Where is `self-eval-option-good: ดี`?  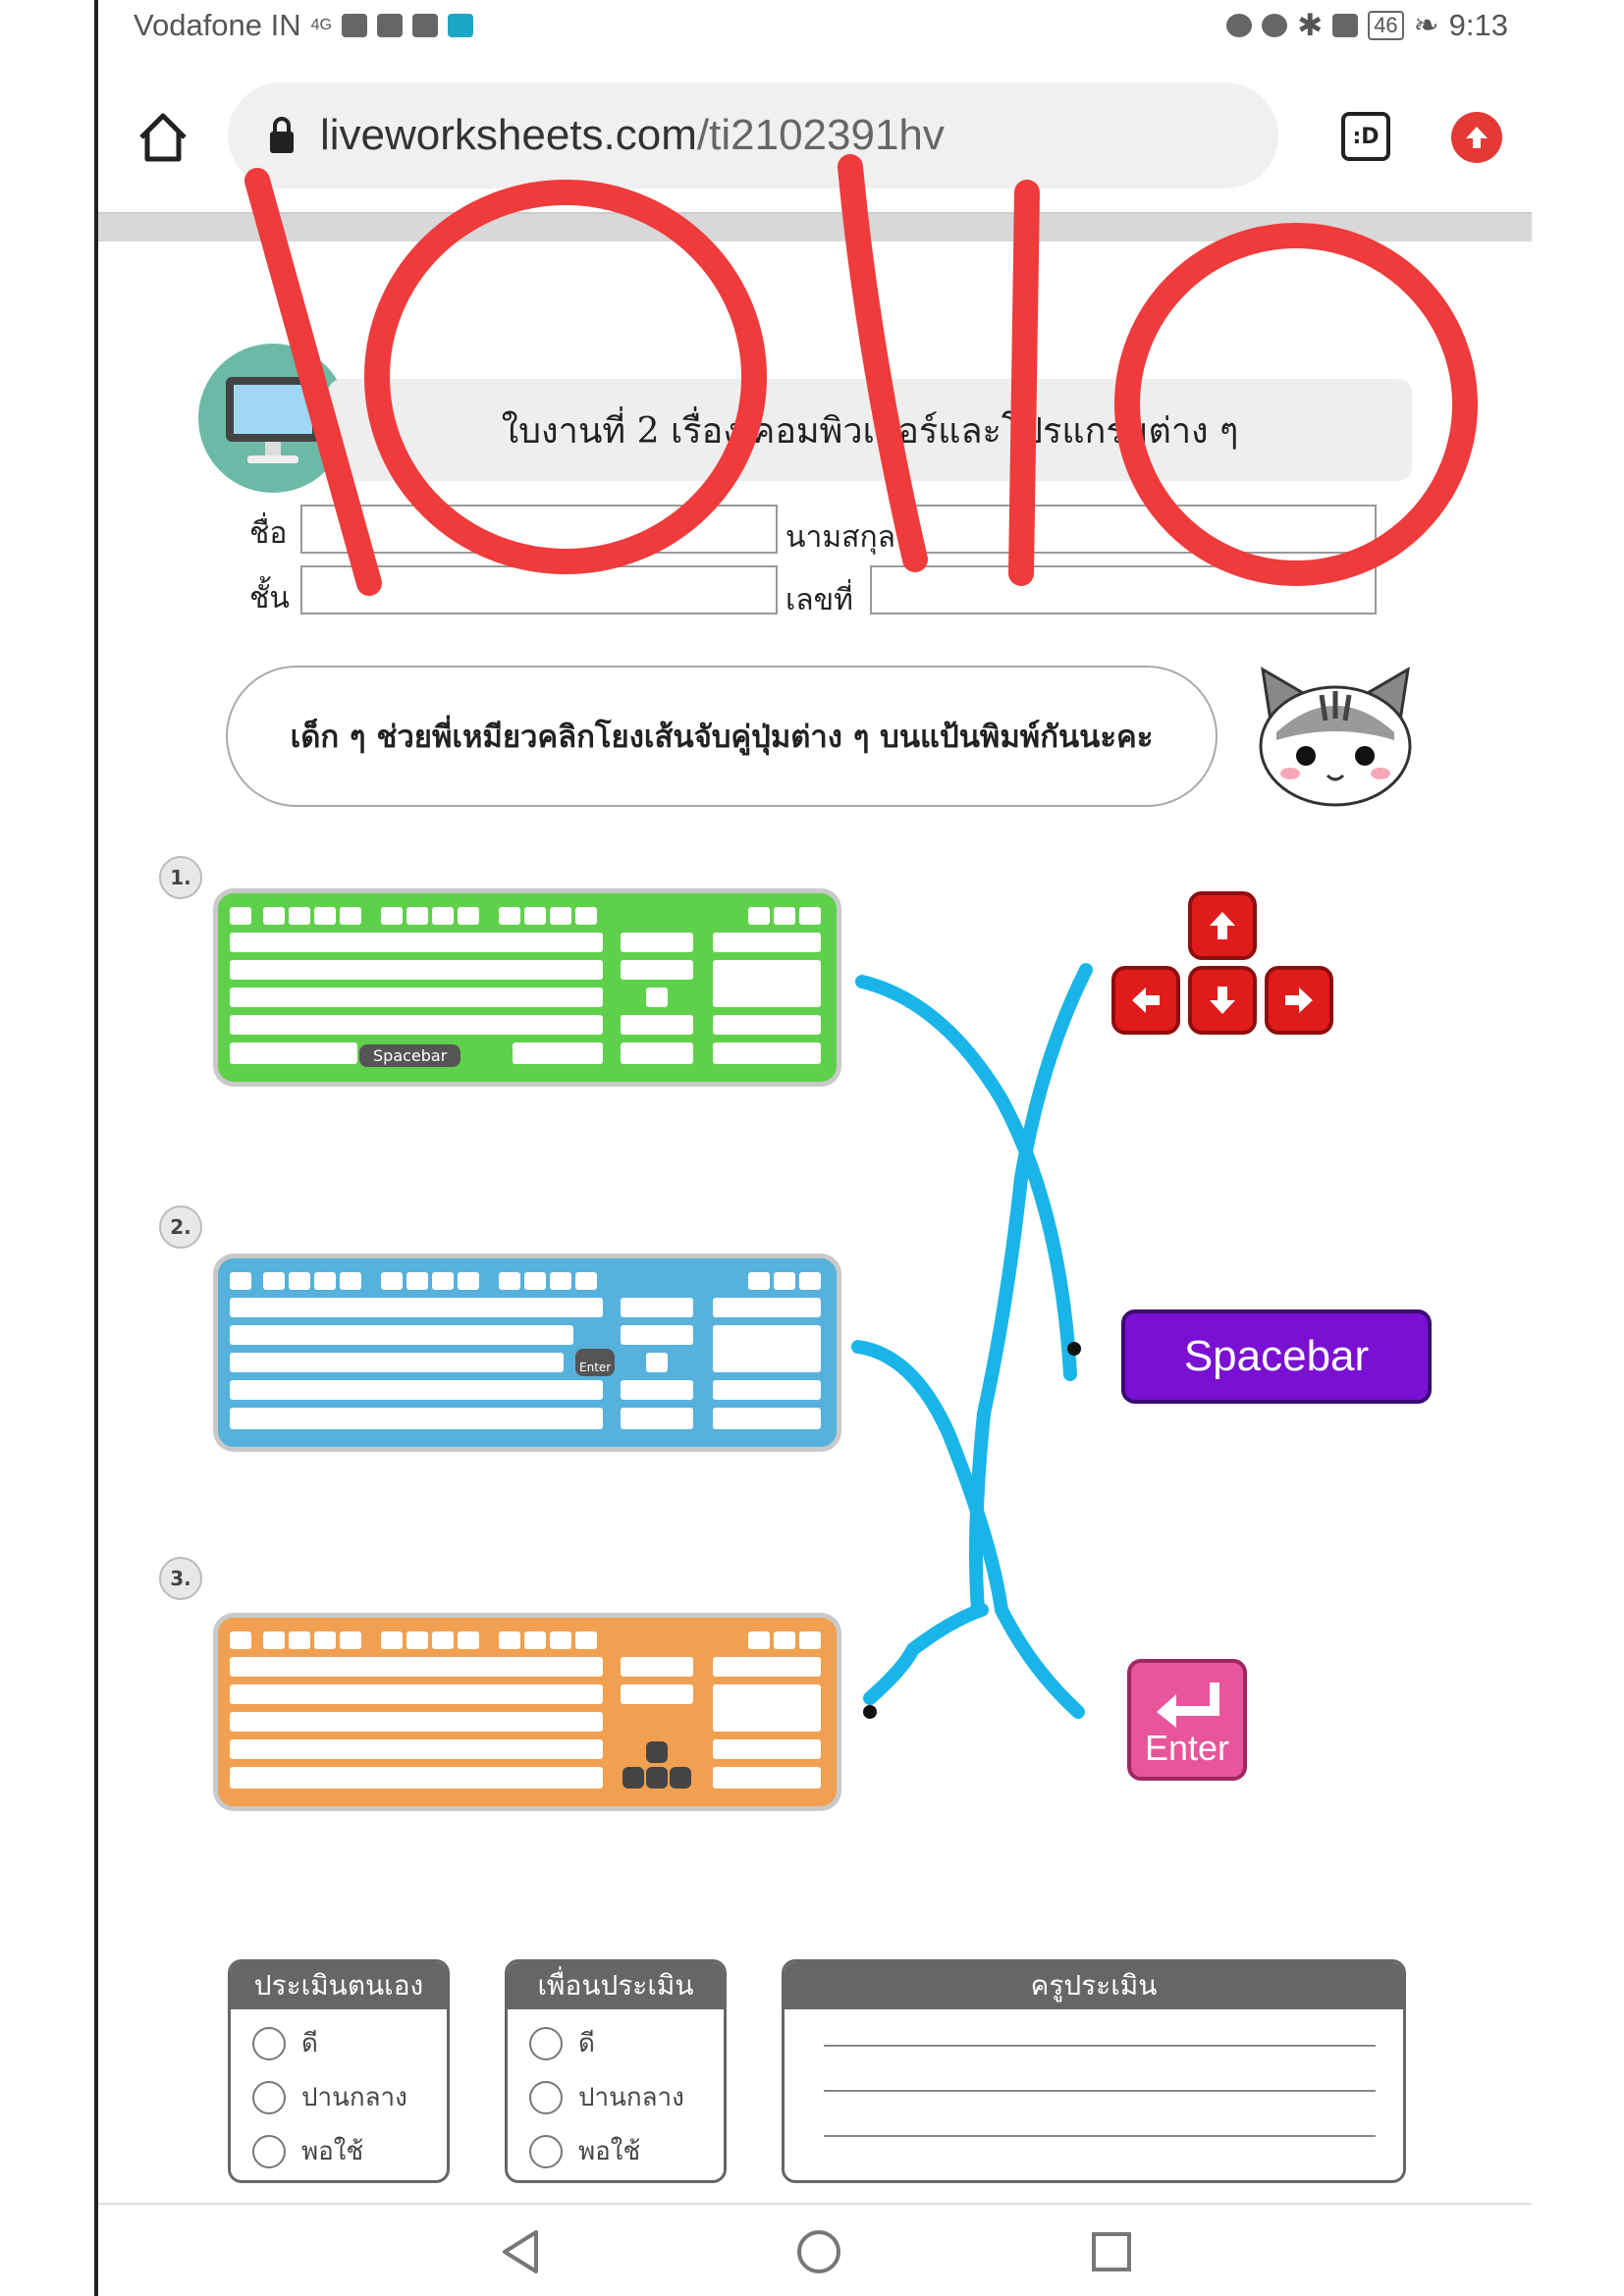 self-eval-option-good: ดี is located at coordinates (349, 2043).